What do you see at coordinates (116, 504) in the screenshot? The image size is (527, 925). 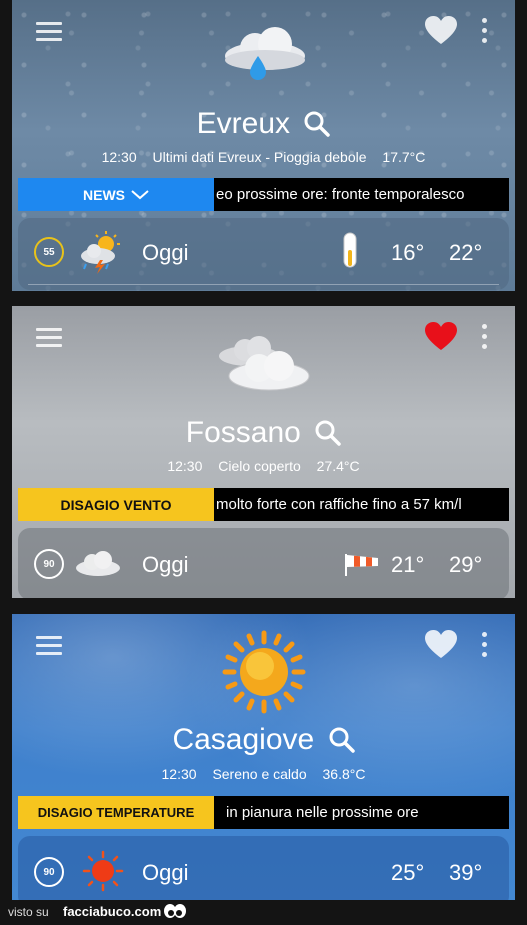 I see `ticker-label: DISAGIO VENTO` at bounding box center [116, 504].